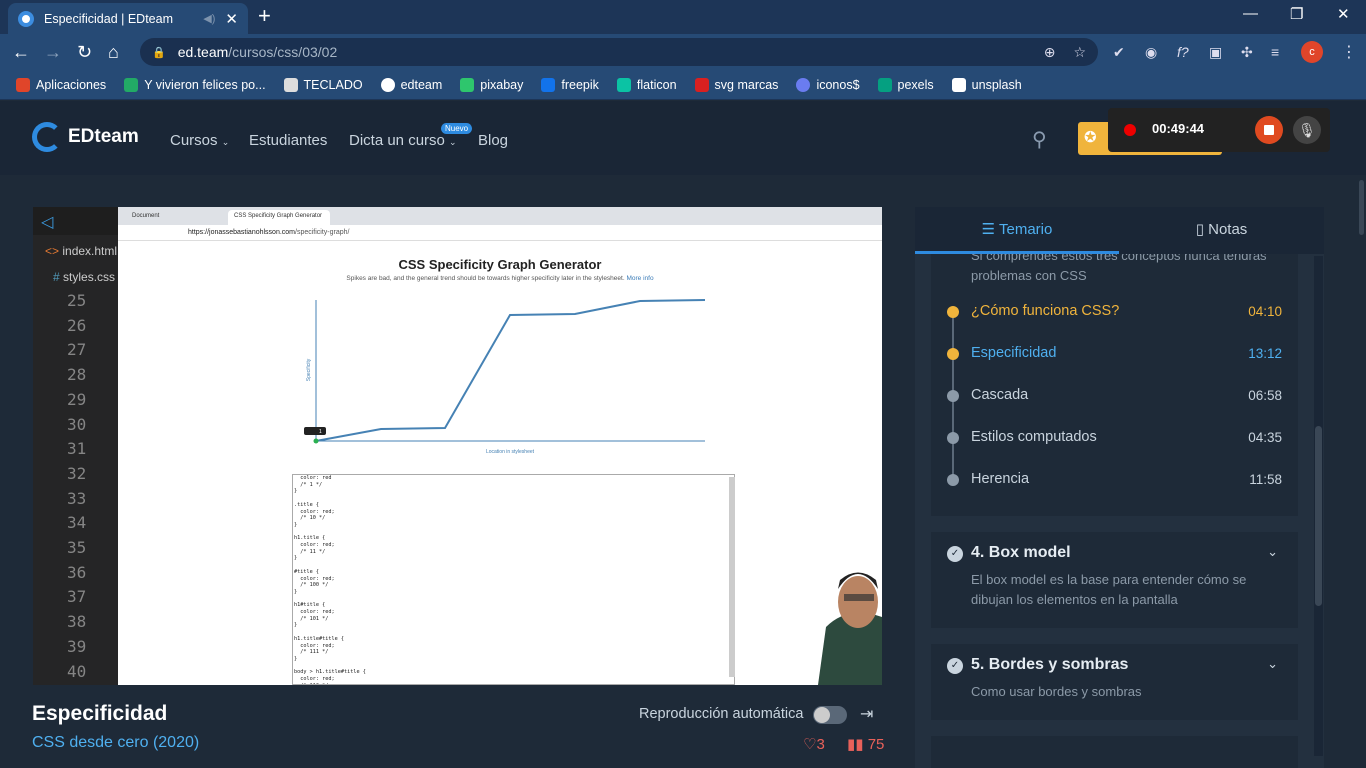 This screenshot has height=768, width=1366. What do you see at coordinates (721, 714) in the screenshot?
I see `autoplay-label: Reproducción automática` at bounding box center [721, 714].